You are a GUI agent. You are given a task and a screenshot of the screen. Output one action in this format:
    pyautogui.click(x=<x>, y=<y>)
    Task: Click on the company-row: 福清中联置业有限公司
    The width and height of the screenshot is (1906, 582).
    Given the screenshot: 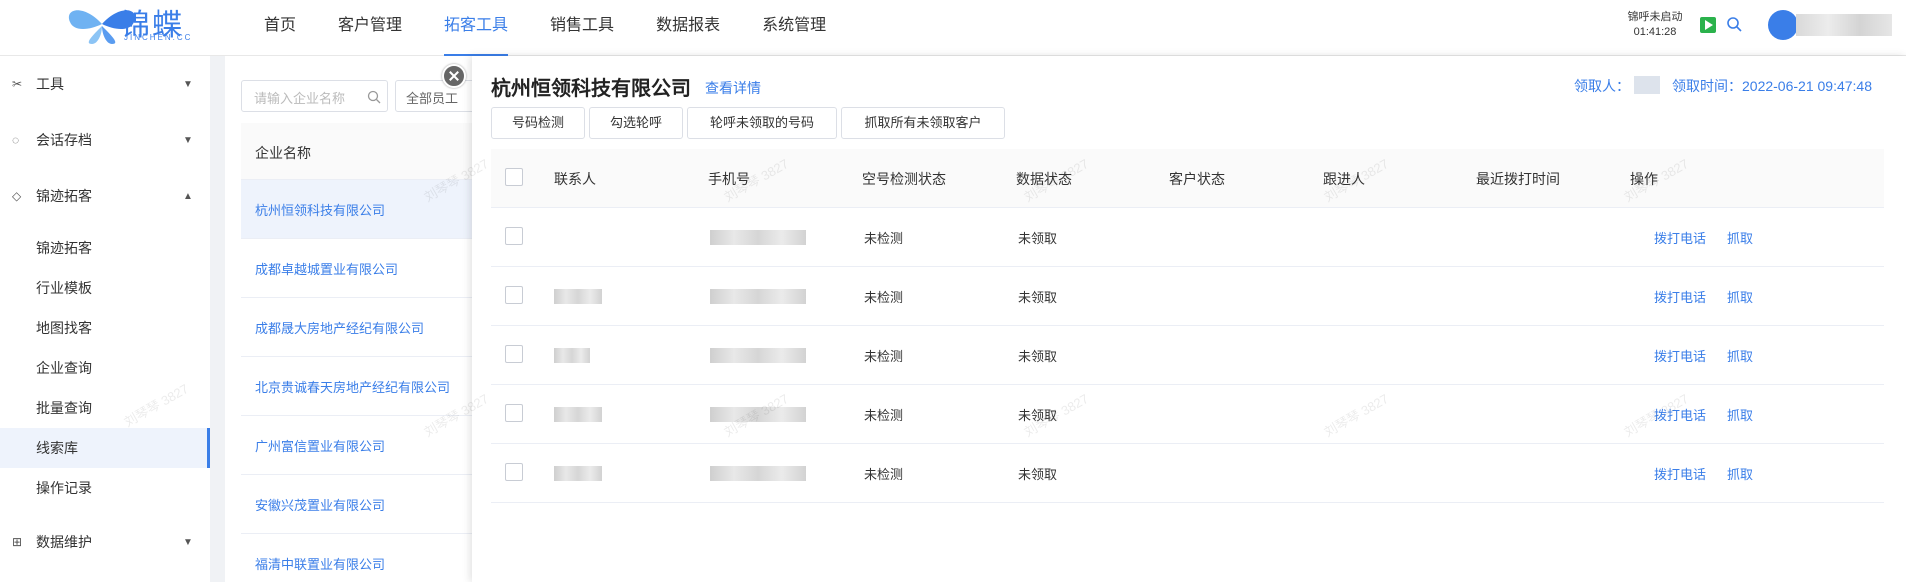 What is the action you would take?
    pyautogui.click(x=358, y=558)
    